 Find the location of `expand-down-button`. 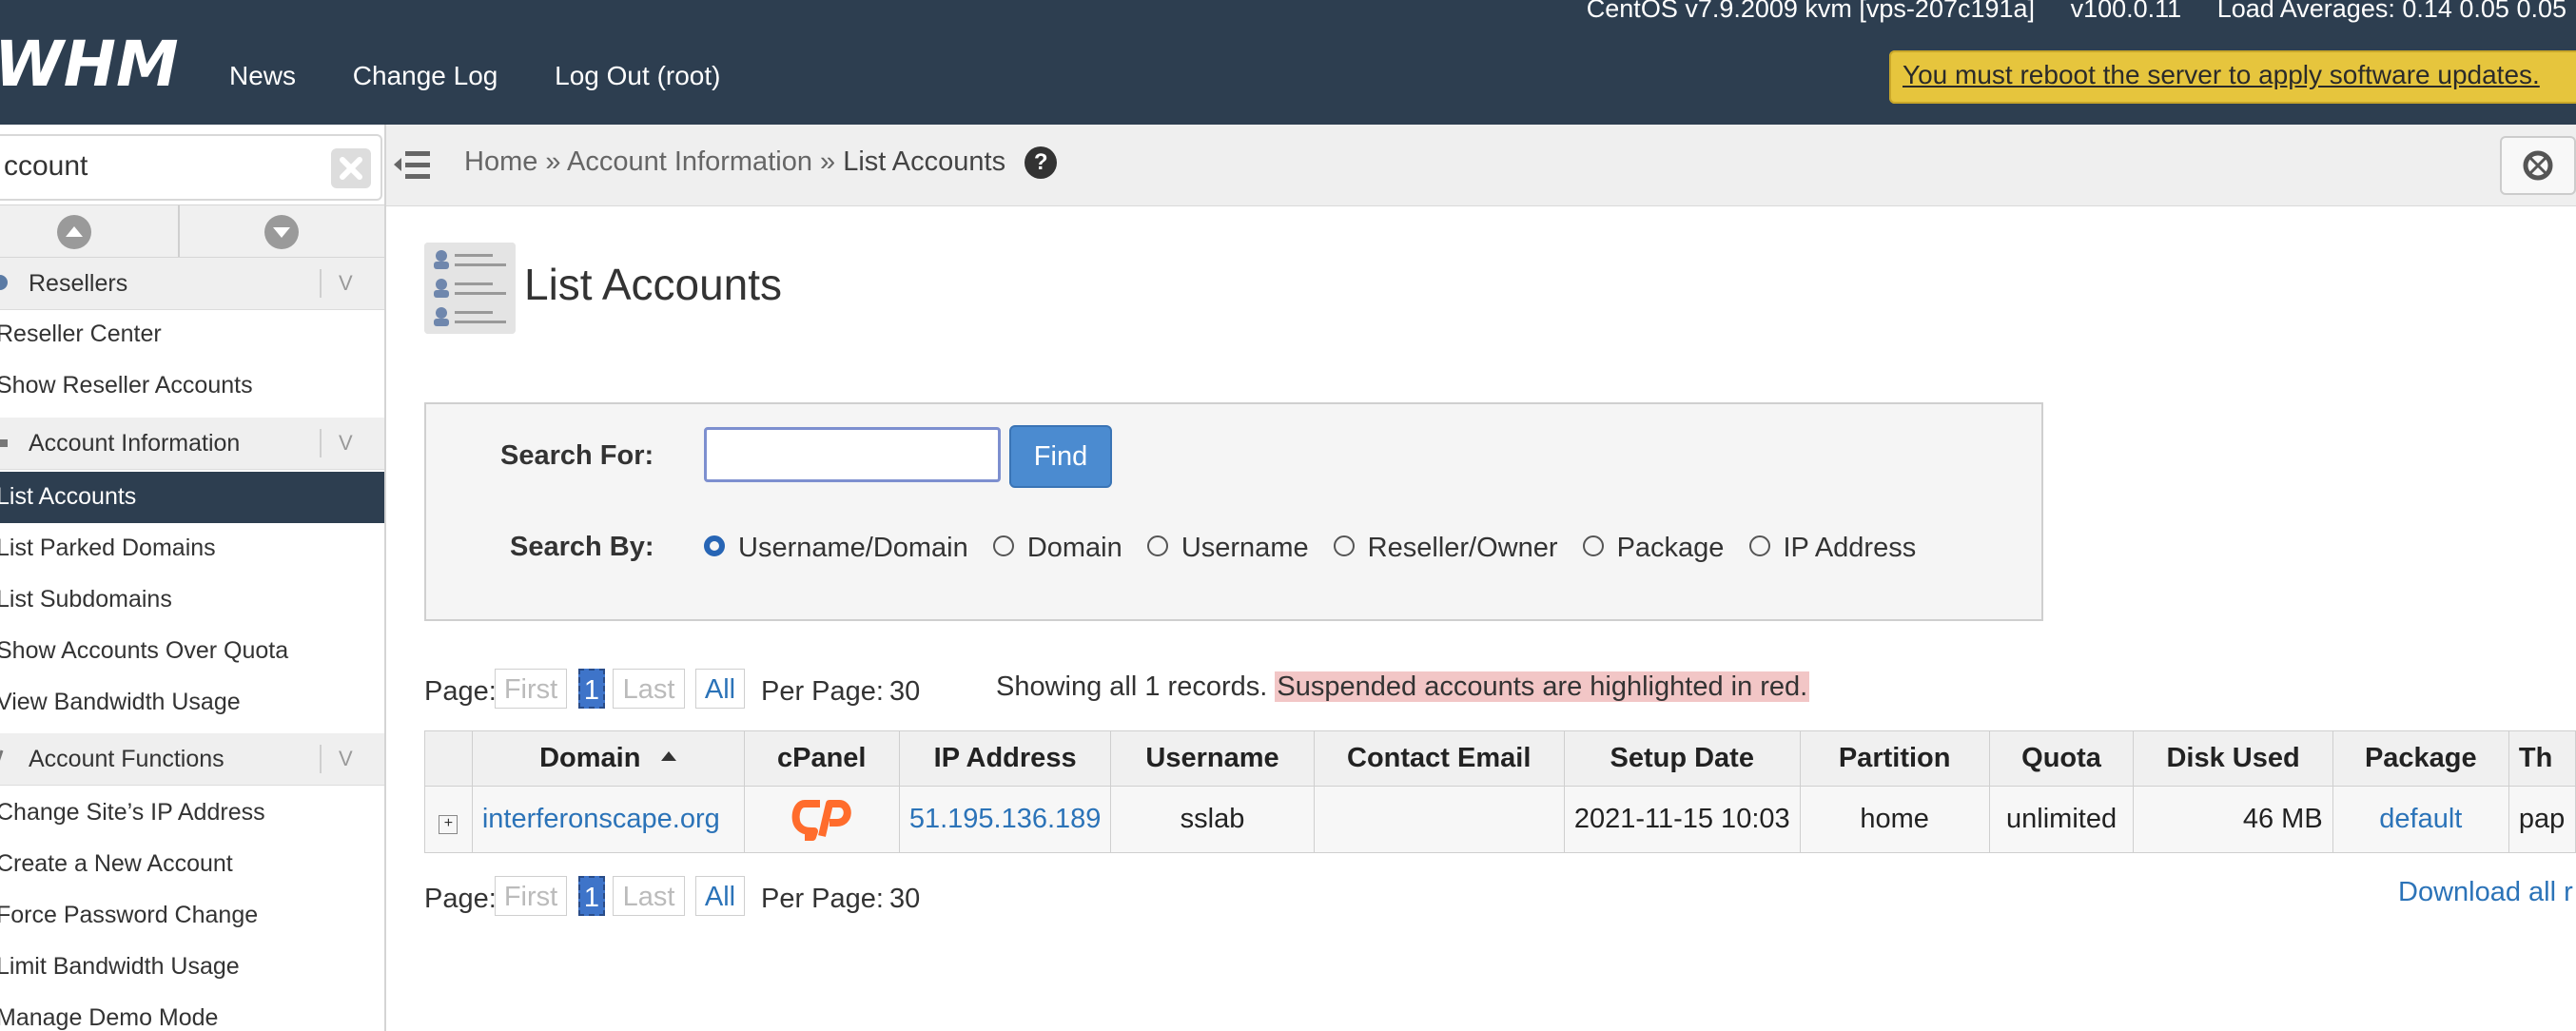

expand-down-button is located at coordinates (281, 232).